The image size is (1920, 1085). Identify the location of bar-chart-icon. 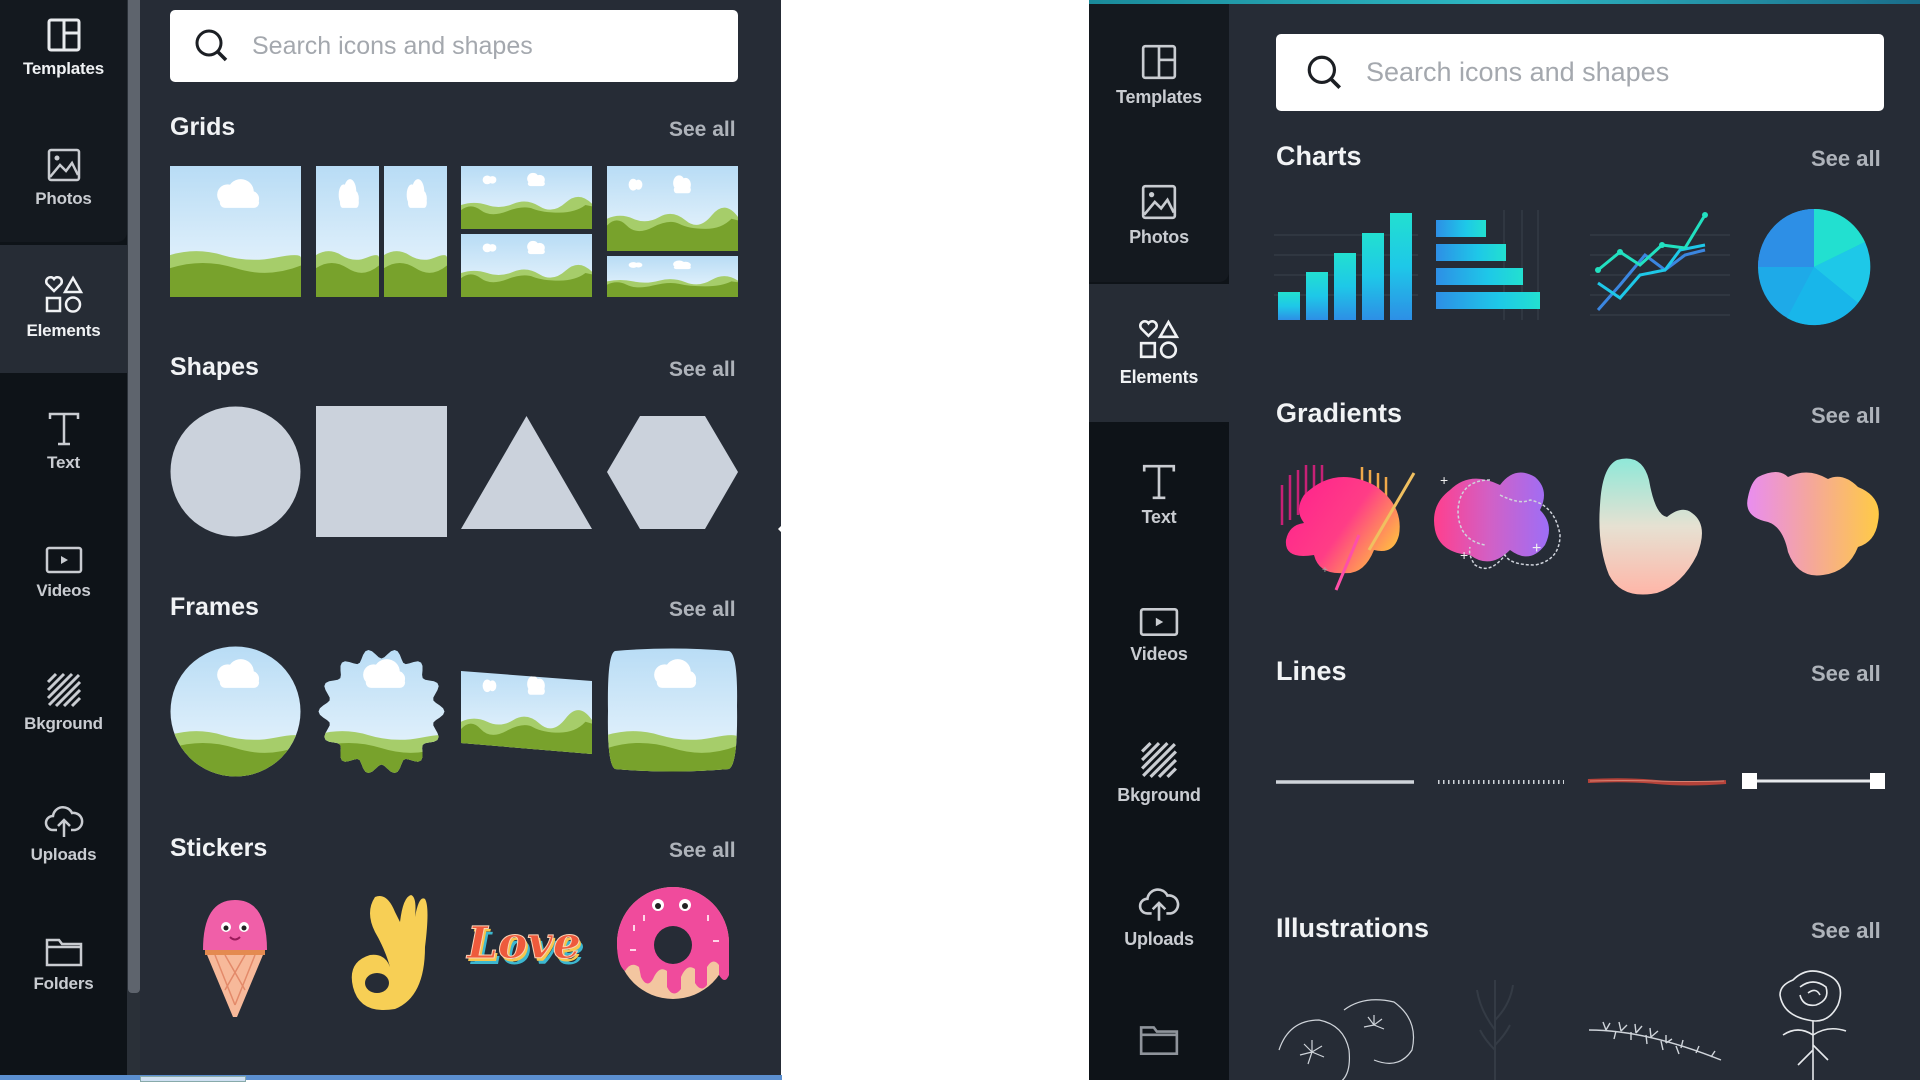
(1346, 266).